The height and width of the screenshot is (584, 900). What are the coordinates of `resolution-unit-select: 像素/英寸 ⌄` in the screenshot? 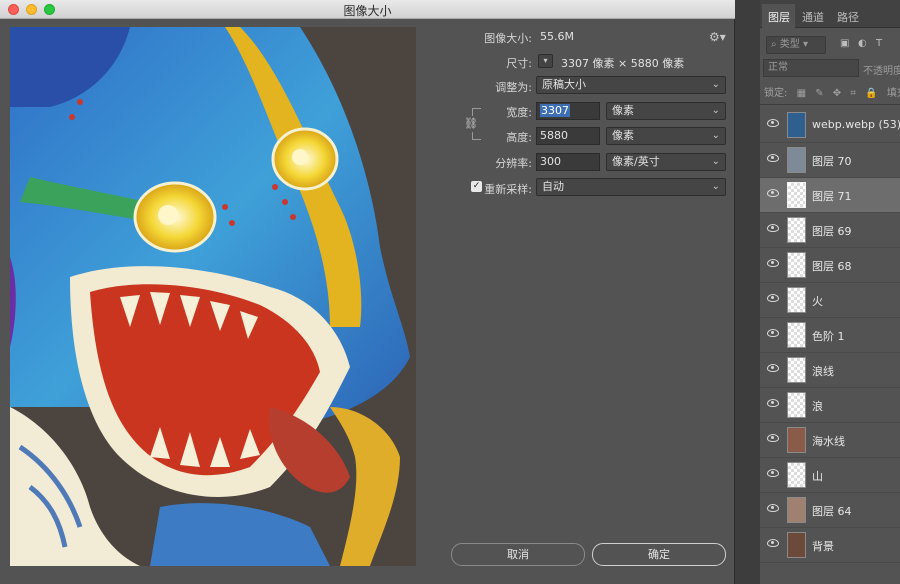 It's located at (666, 162).